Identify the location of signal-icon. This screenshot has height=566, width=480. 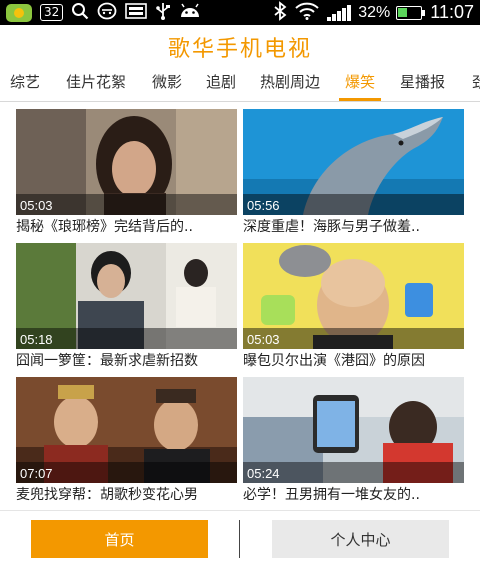
(339, 12).